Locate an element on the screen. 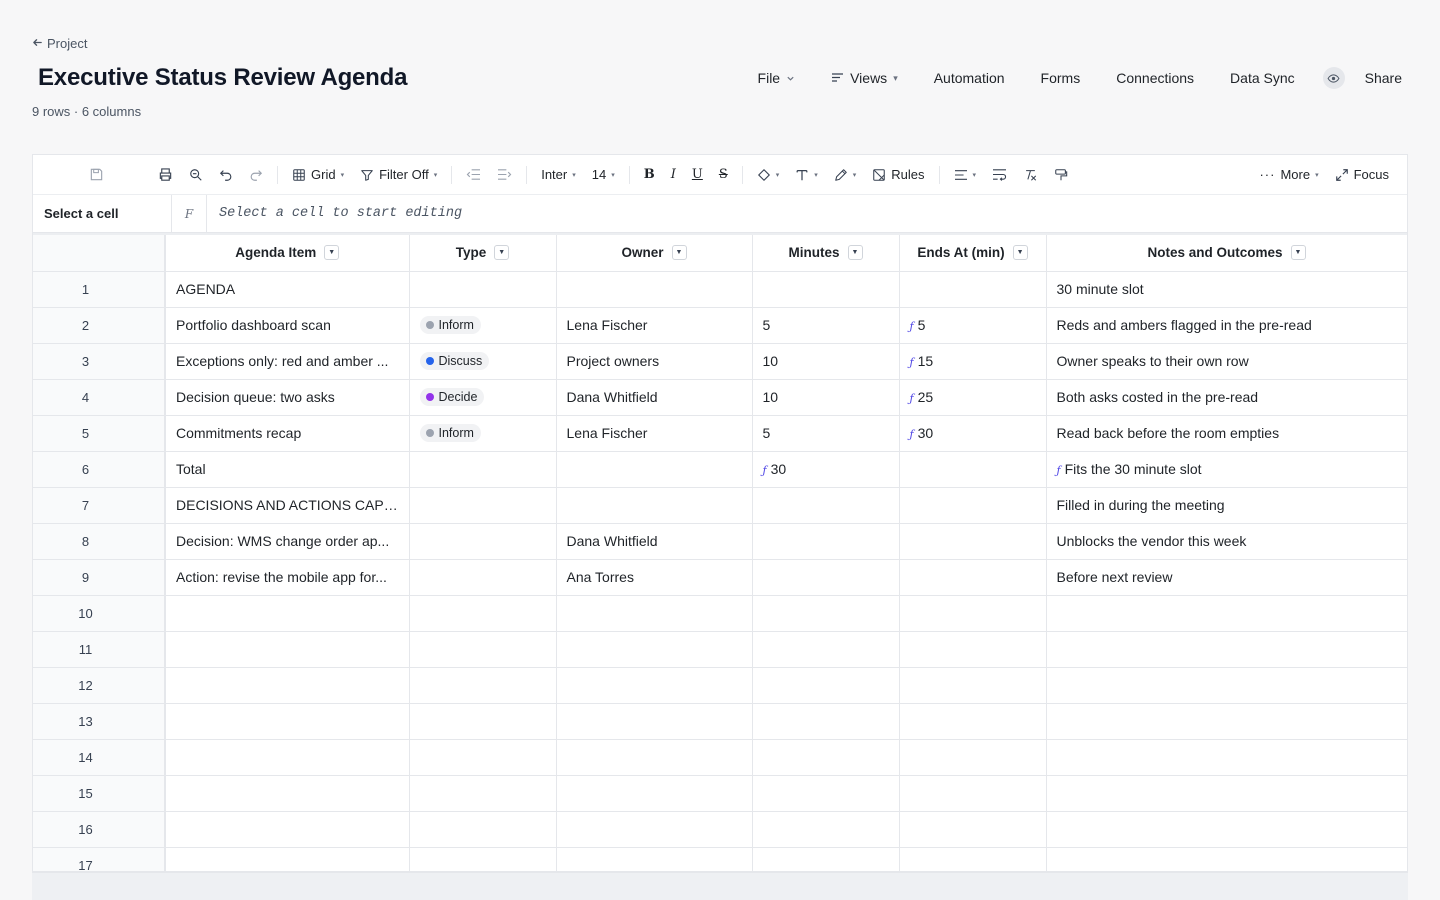 The height and width of the screenshot is (900, 1440). row-number: 12 is located at coordinates (99, 685).